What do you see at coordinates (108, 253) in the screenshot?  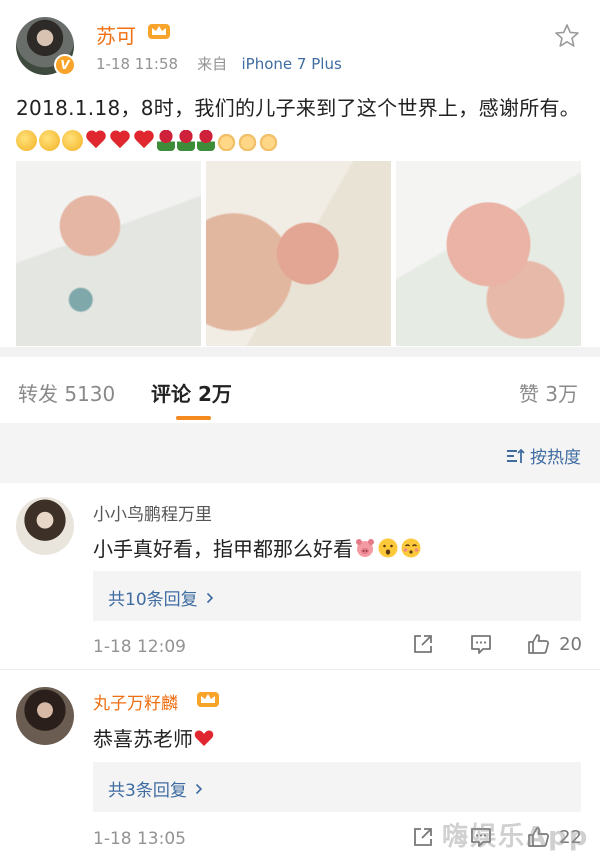 I see `baby-foot-photo` at bounding box center [108, 253].